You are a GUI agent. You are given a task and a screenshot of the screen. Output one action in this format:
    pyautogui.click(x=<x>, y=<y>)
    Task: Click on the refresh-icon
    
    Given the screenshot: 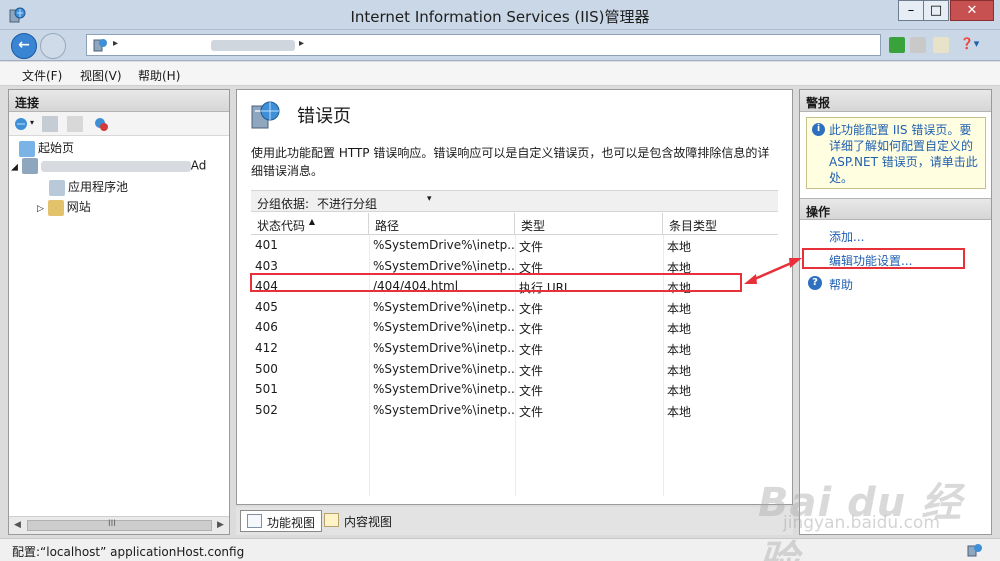 What is the action you would take?
    pyautogui.click(x=897, y=45)
    